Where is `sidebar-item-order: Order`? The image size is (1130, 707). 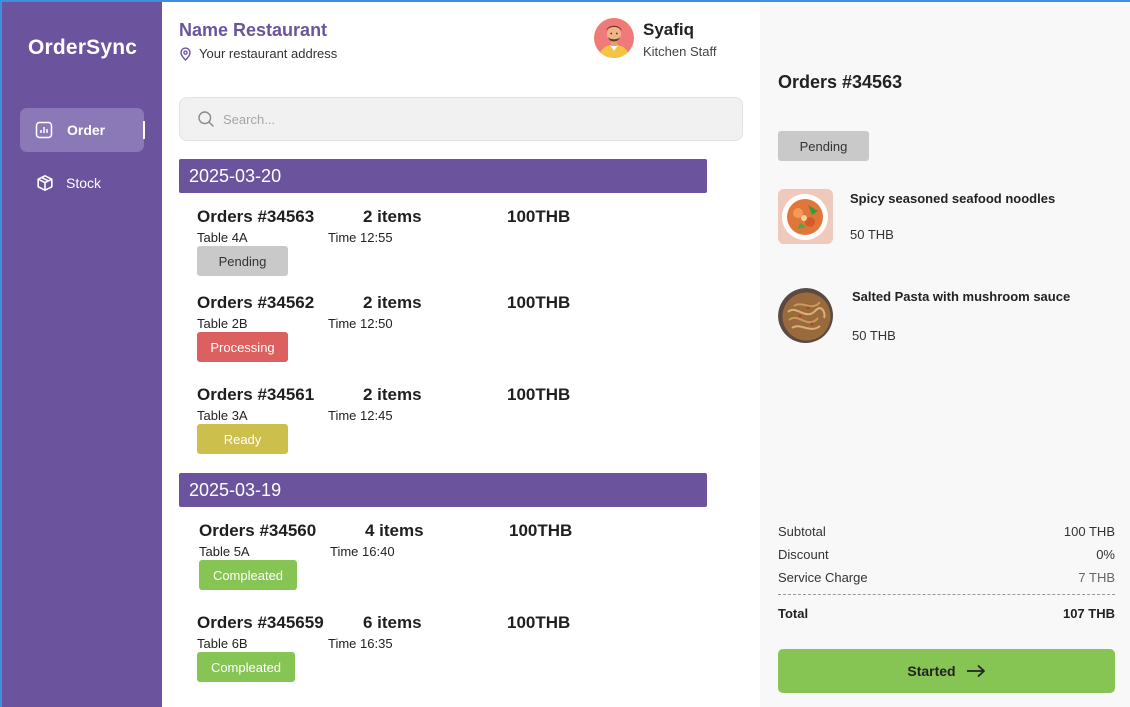
sidebar-item-order: Order is located at coordinates (82, 130).